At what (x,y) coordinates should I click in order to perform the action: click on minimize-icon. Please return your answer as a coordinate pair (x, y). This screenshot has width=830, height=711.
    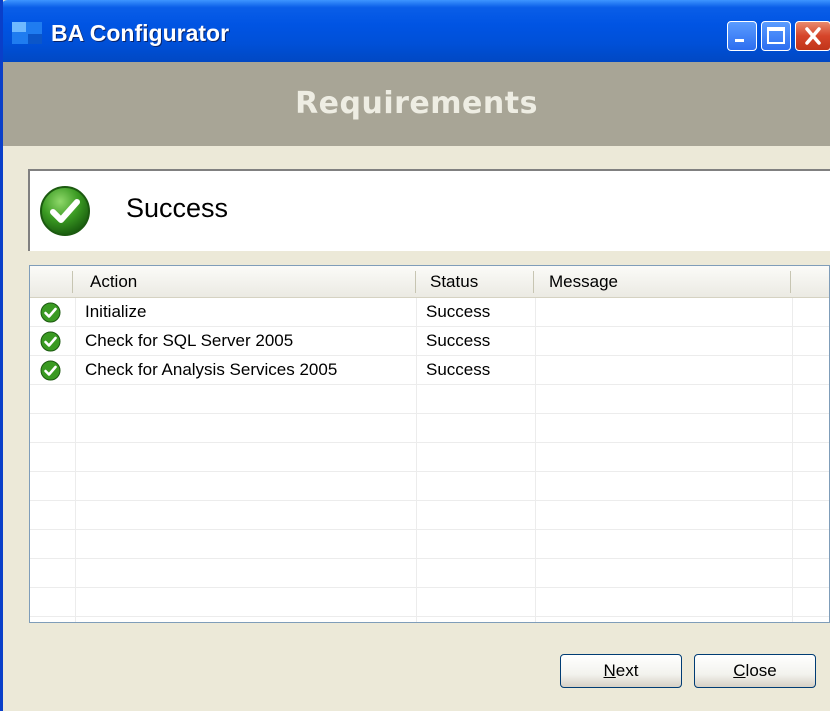
    Looking at the image, I should click on (739, 40).